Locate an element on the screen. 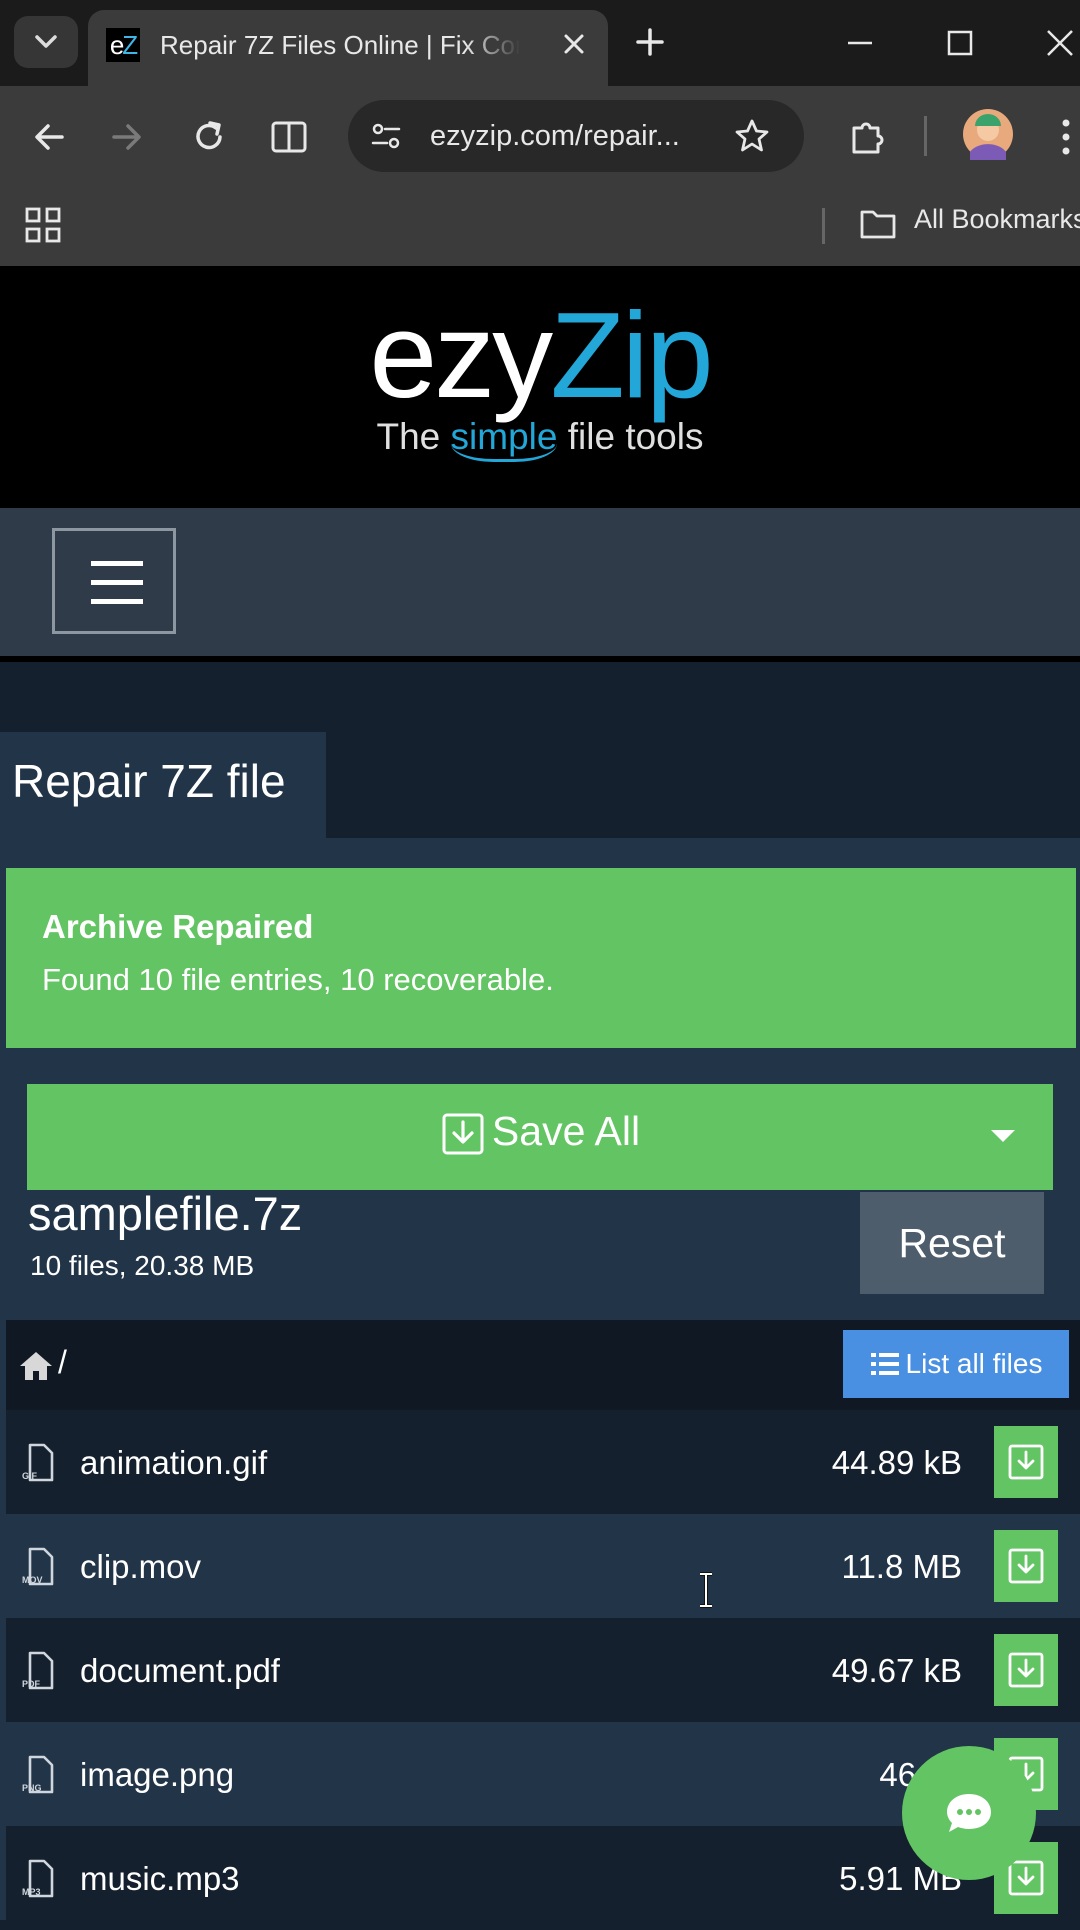  site-header: ezyZip The simple file tools is located at coordinates (540, 387).